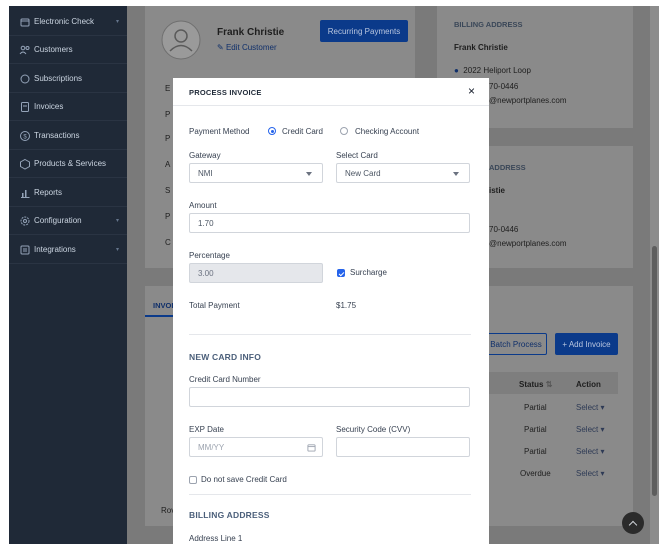  I want to click on card-number-input, so click(329, 397).